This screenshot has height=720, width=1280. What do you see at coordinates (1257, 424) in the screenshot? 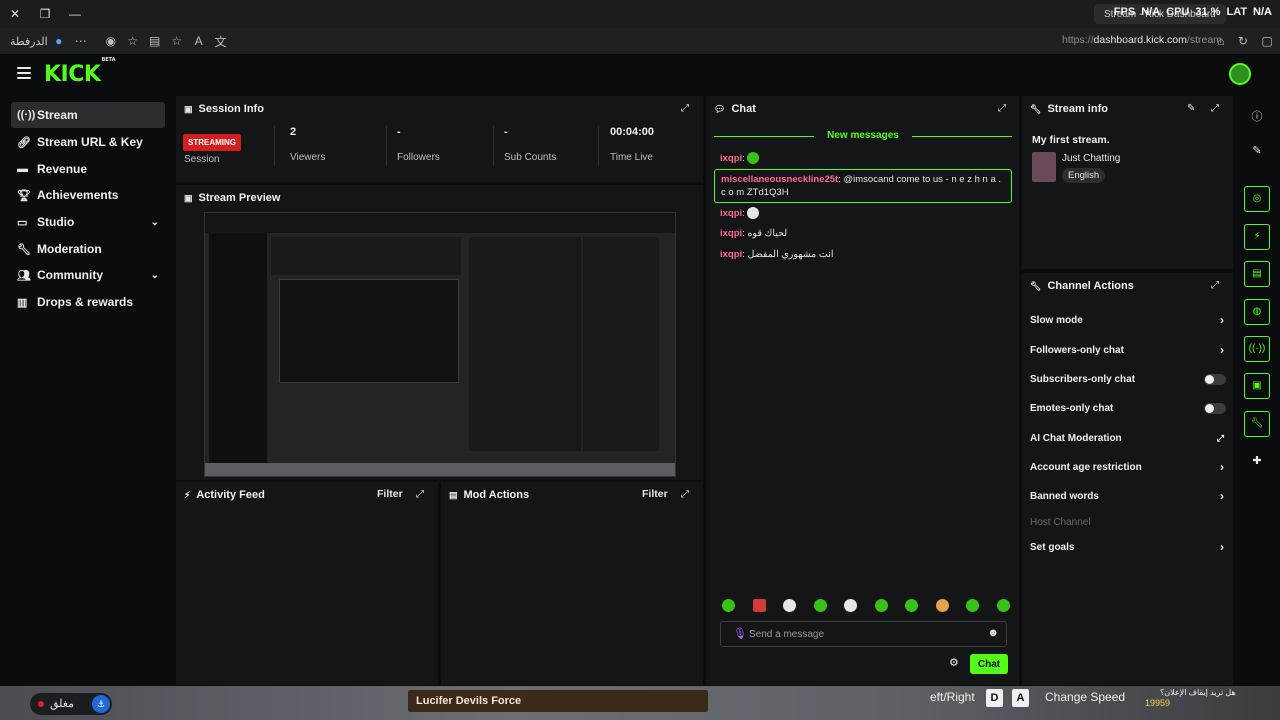
I see `wrench-widget-icon: 🔧︎` at bounding box center [1257, 424].